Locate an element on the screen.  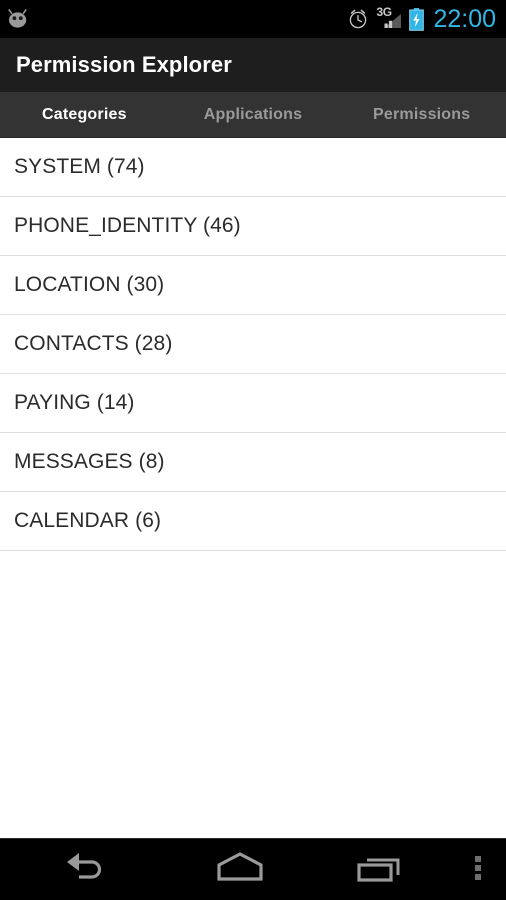
status-bar-clock: 22:00 is located at coordinates (464, 19).